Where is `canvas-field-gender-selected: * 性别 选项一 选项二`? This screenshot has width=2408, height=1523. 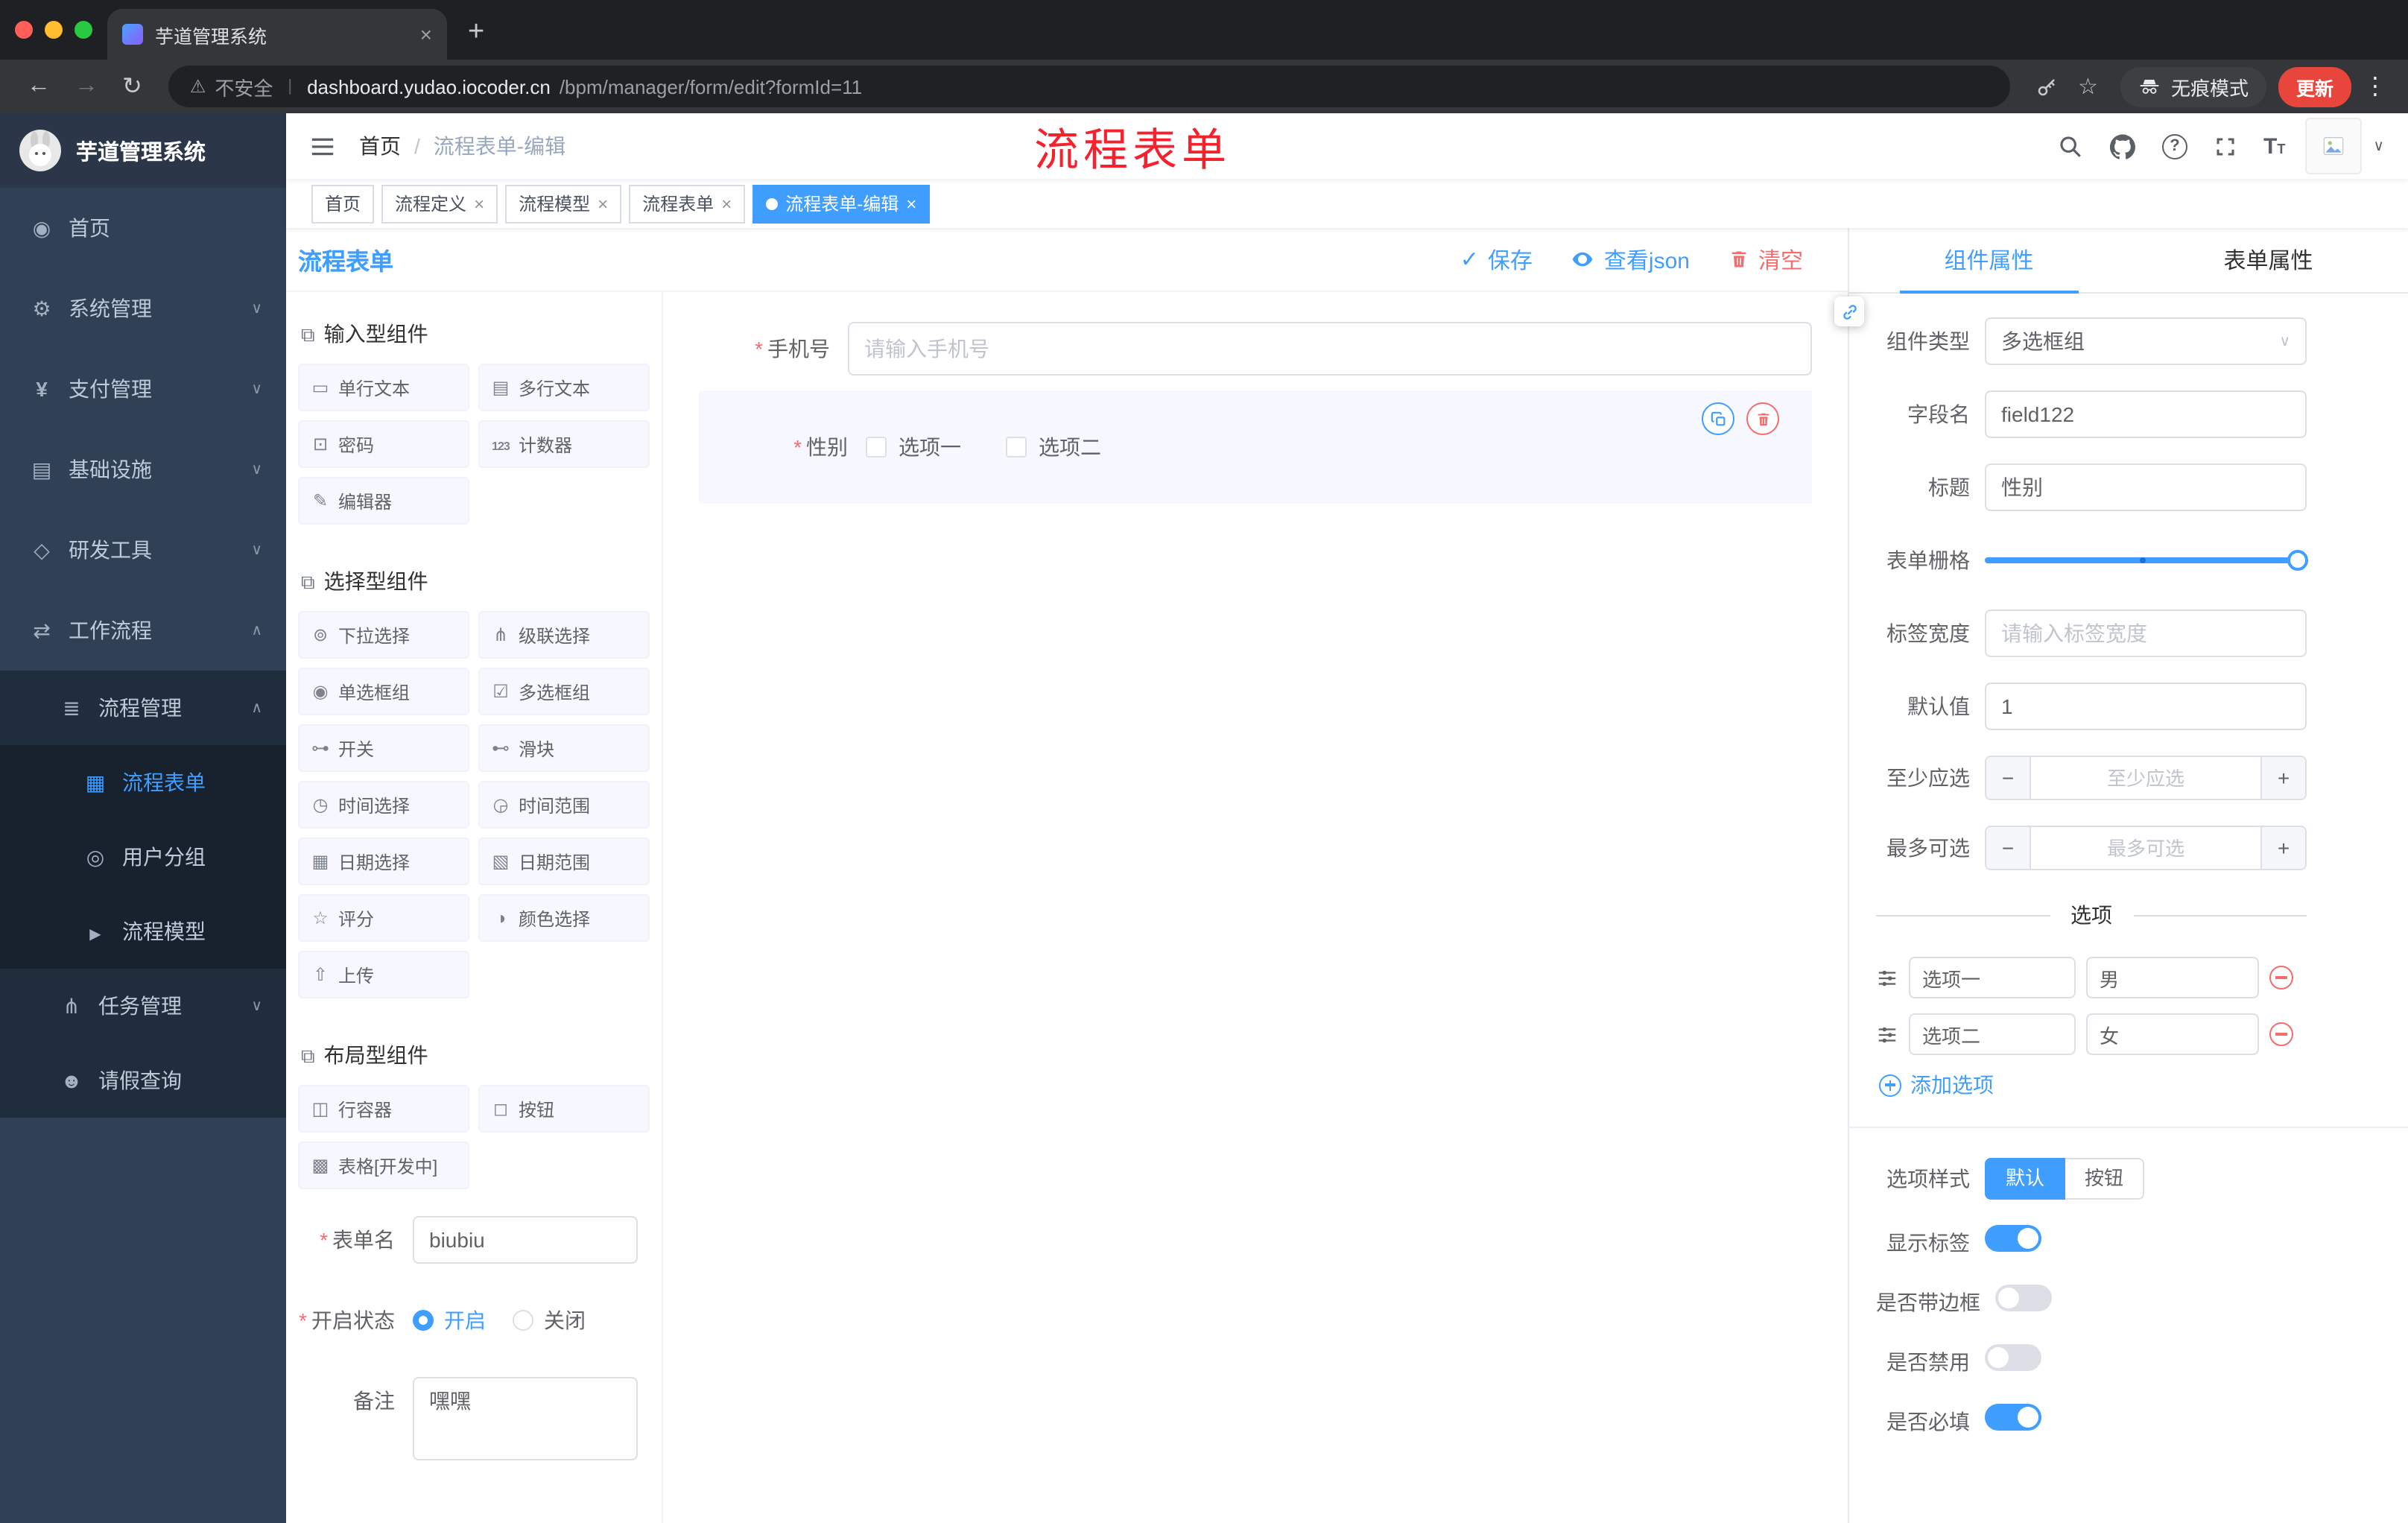 canvas-field-gender-selected: * 性别 选项一 选项二 is located at coordinates (1255, 447).